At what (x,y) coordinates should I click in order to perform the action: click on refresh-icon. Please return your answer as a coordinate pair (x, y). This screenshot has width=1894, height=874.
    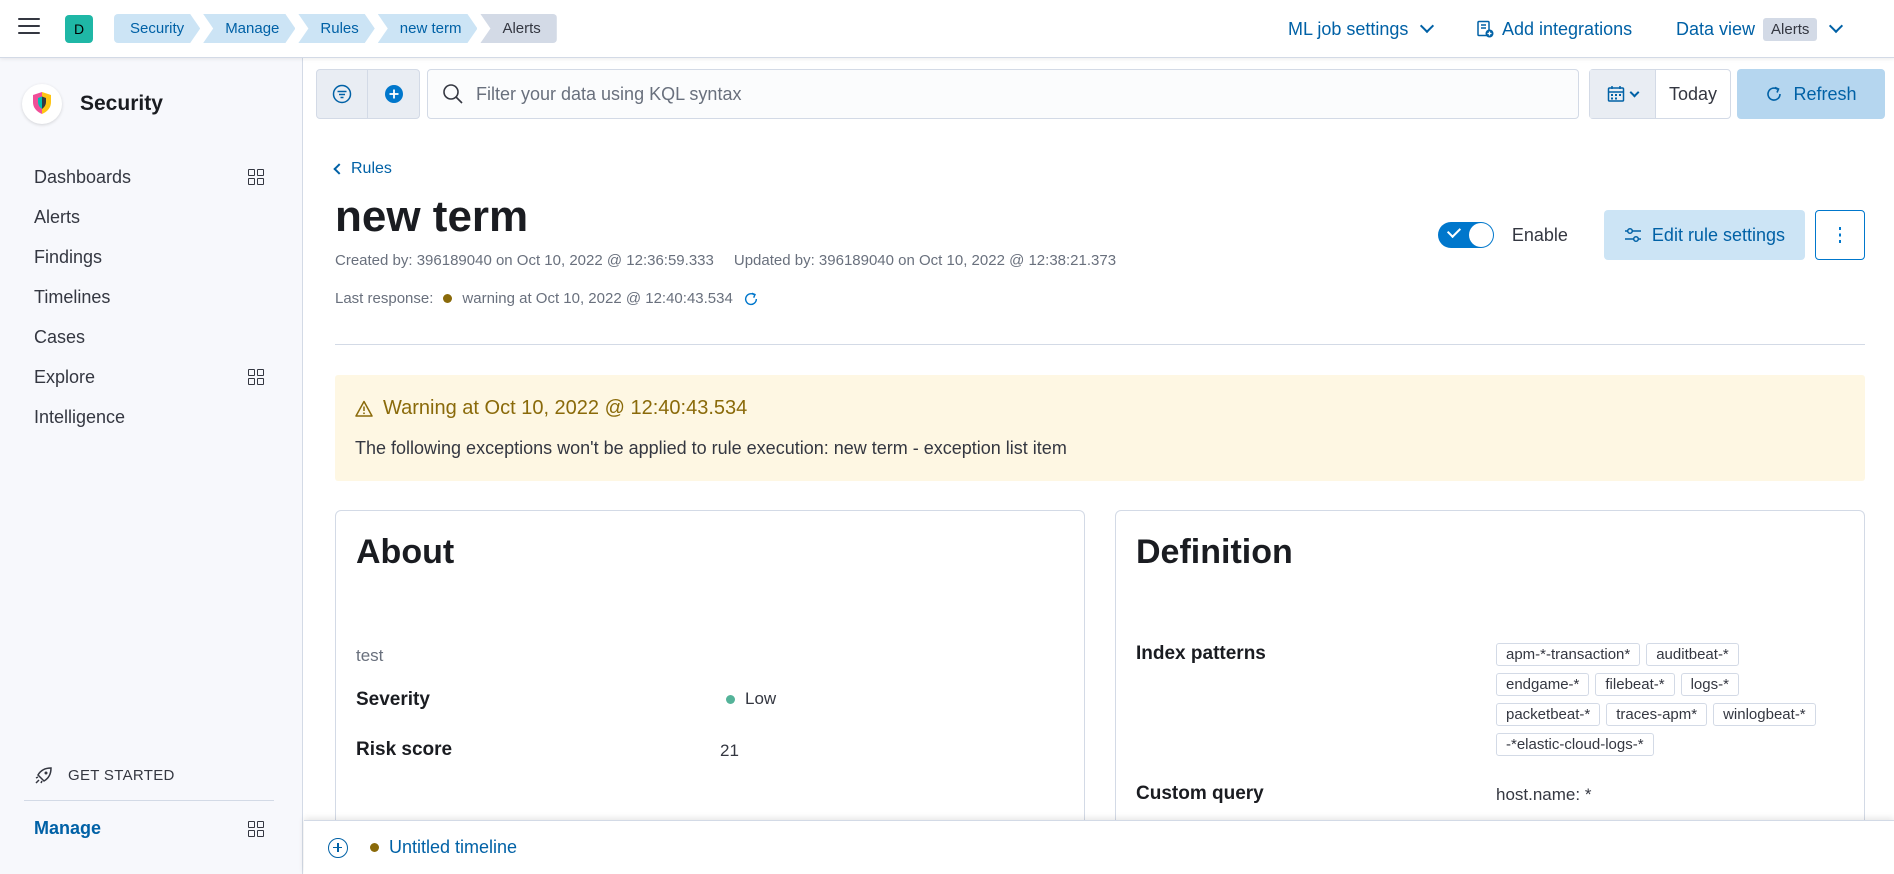
    Looking at the image, I should click on (751, 299).